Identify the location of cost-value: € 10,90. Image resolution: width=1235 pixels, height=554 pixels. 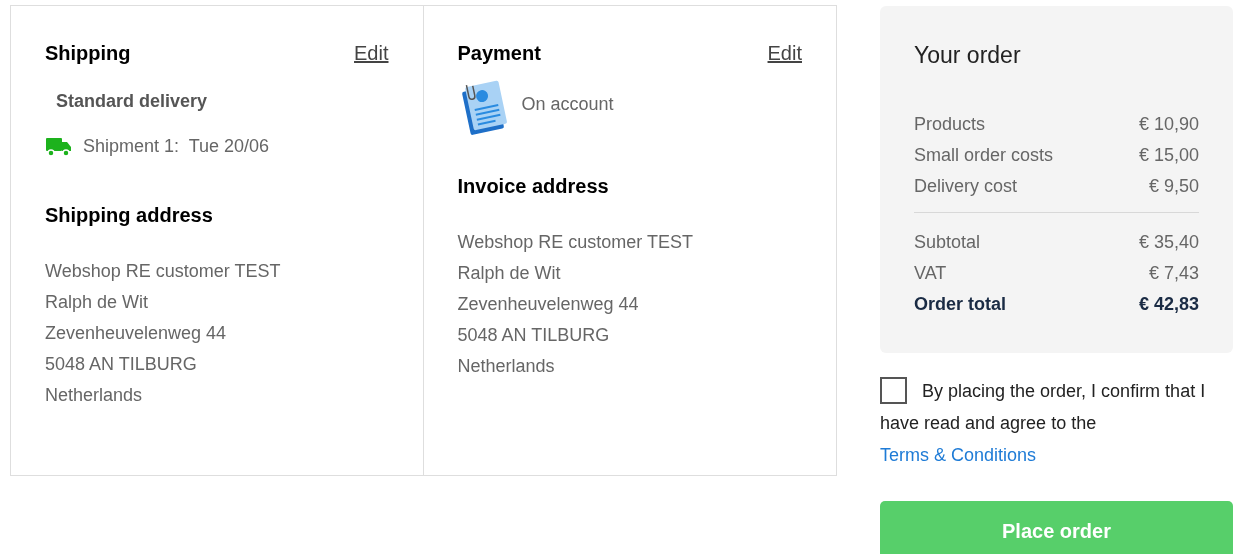
(1168, 124).